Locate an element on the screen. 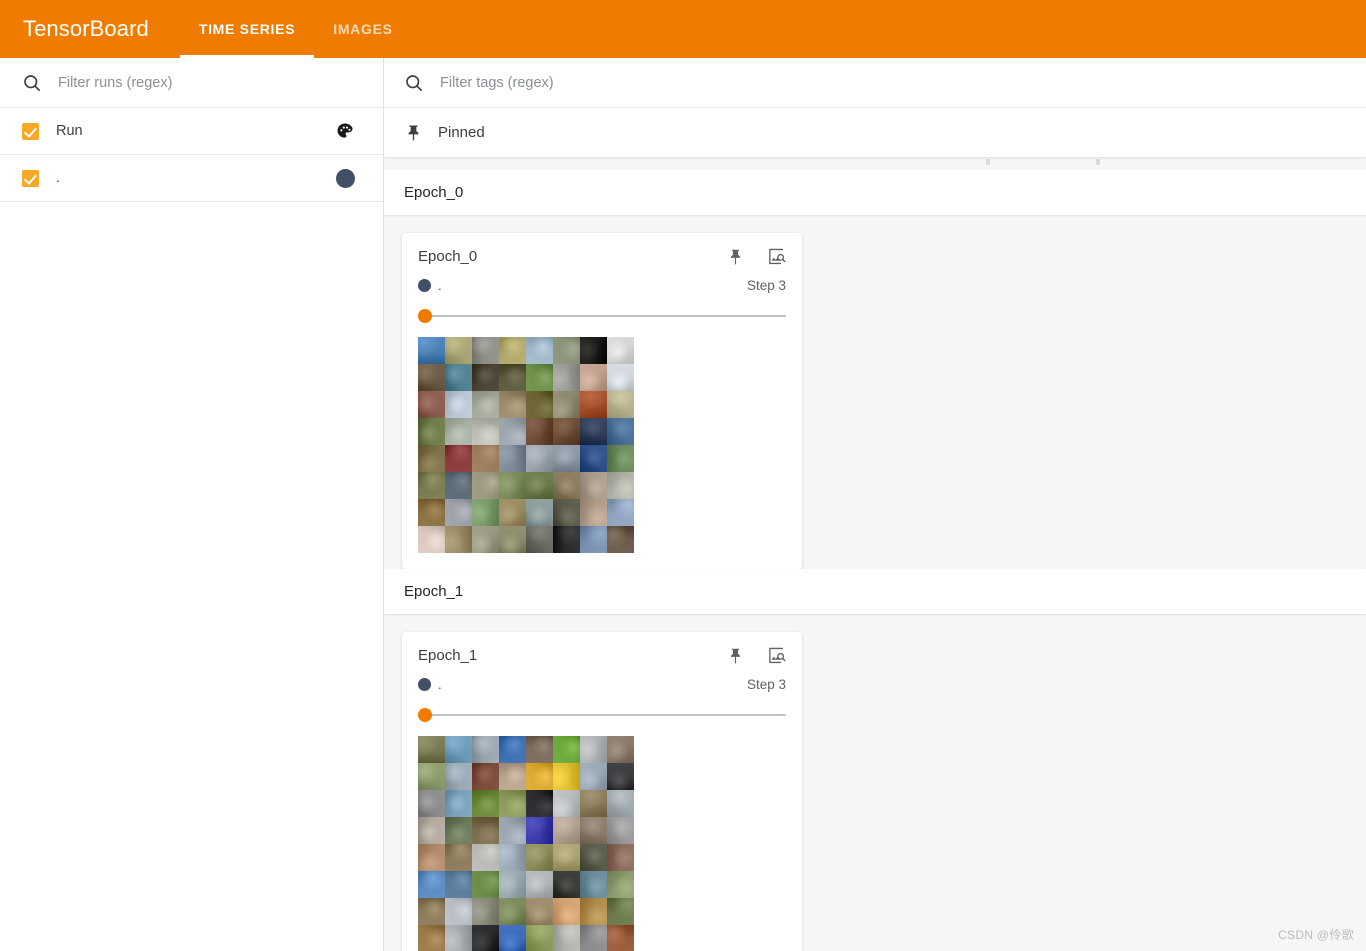 The height and width of the screenshot is (951, 1366). palette-icon is located at coordinates (345, 131).